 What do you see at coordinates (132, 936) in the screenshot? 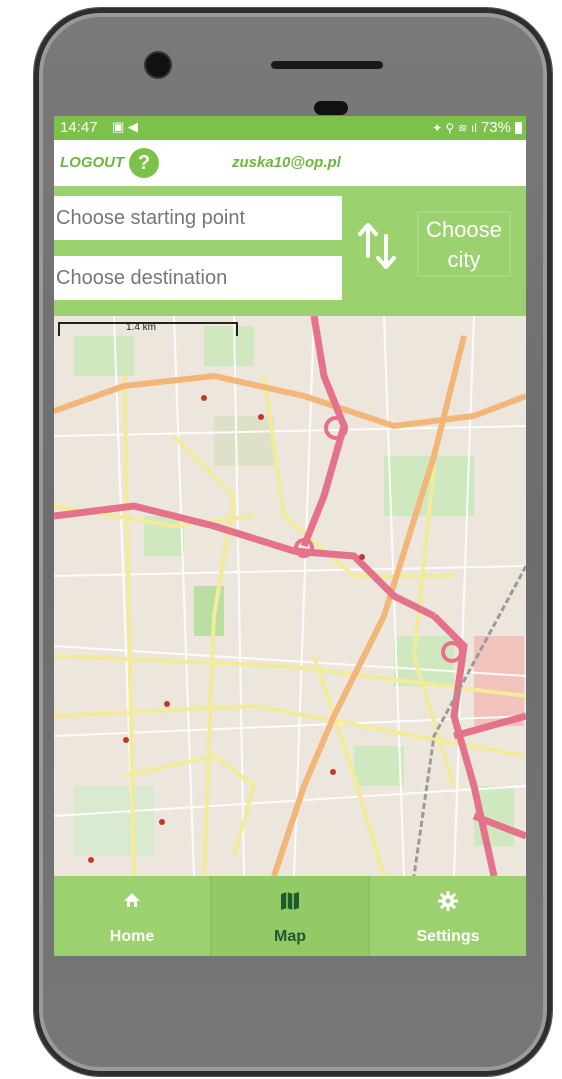
I see `nav-label-home: Home` at bounding box center [132, 936].